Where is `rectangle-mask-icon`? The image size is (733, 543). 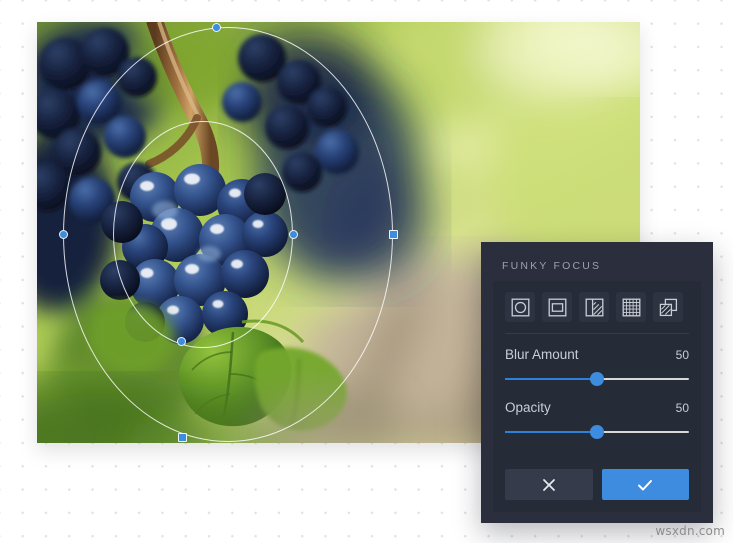 rectangle-mask-icon is located at coordinates (557, 307).